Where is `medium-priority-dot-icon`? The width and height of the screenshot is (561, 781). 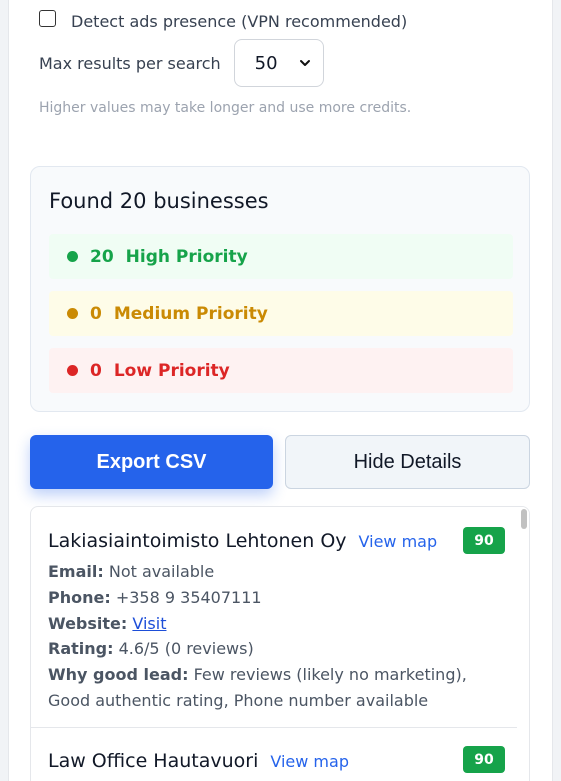 medium-priority-dot-icon is located at coordinates (72, 313).